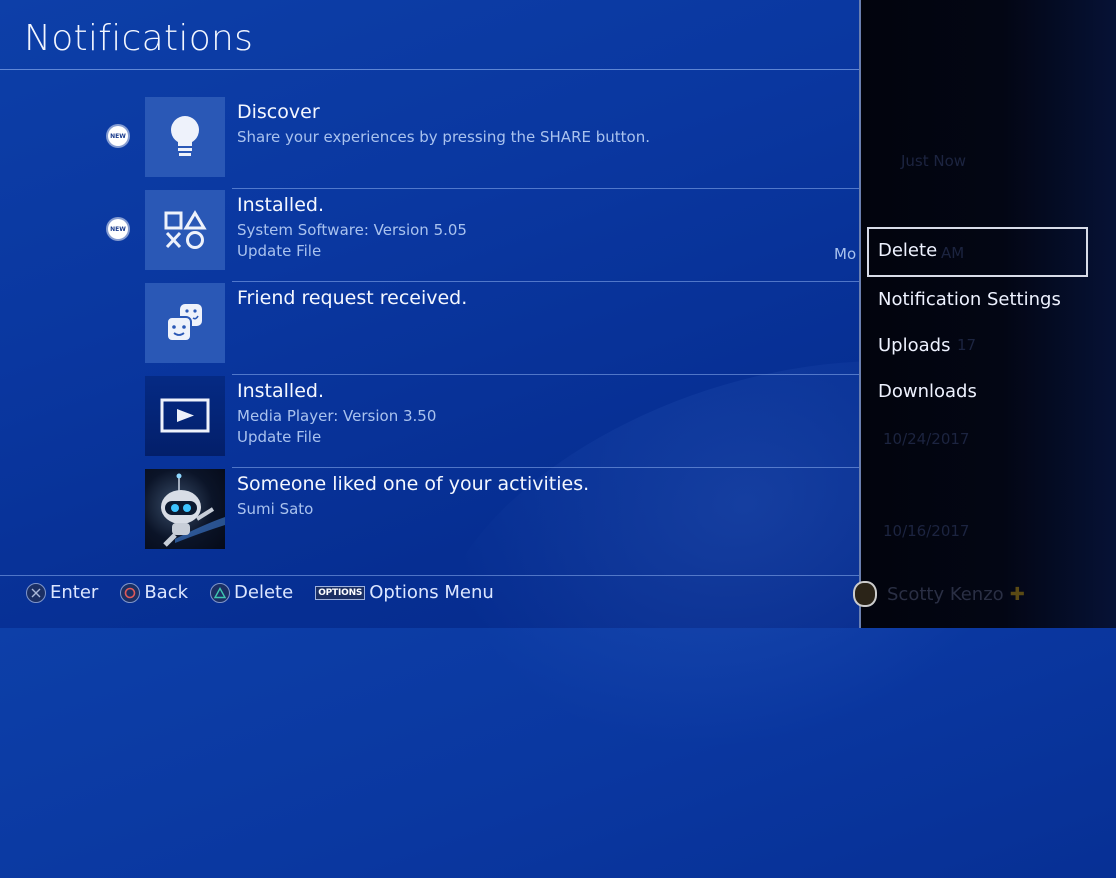 Image resolution: width=1116 pixels, height=878 pixels. Describe the element at coordinates (429, 69) in the screenshot. I see `title-divider` at that location.